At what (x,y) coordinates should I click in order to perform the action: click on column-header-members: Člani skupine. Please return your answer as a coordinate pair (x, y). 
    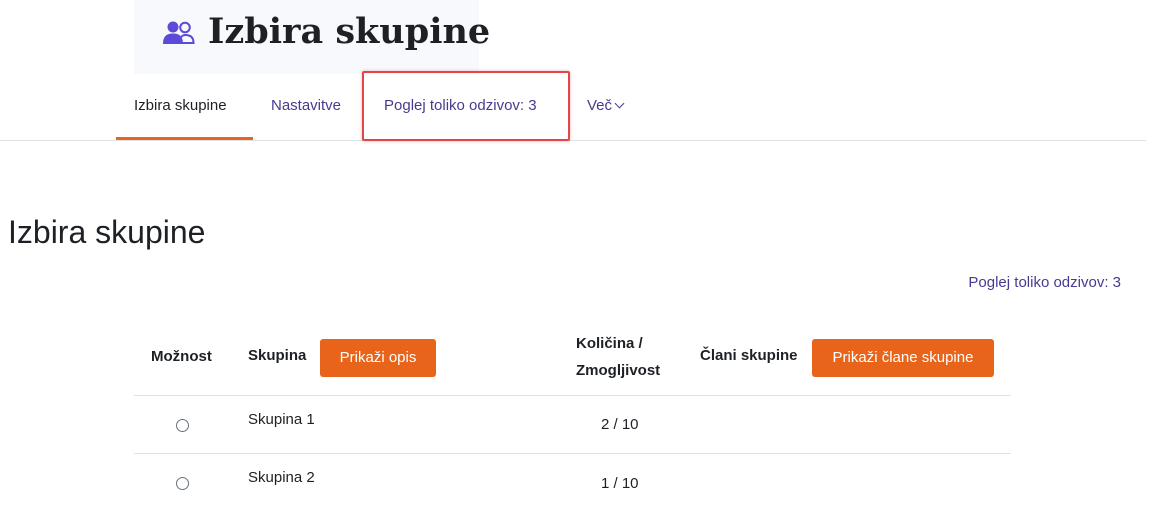
    Looking at the image, I should click on (749, 355).